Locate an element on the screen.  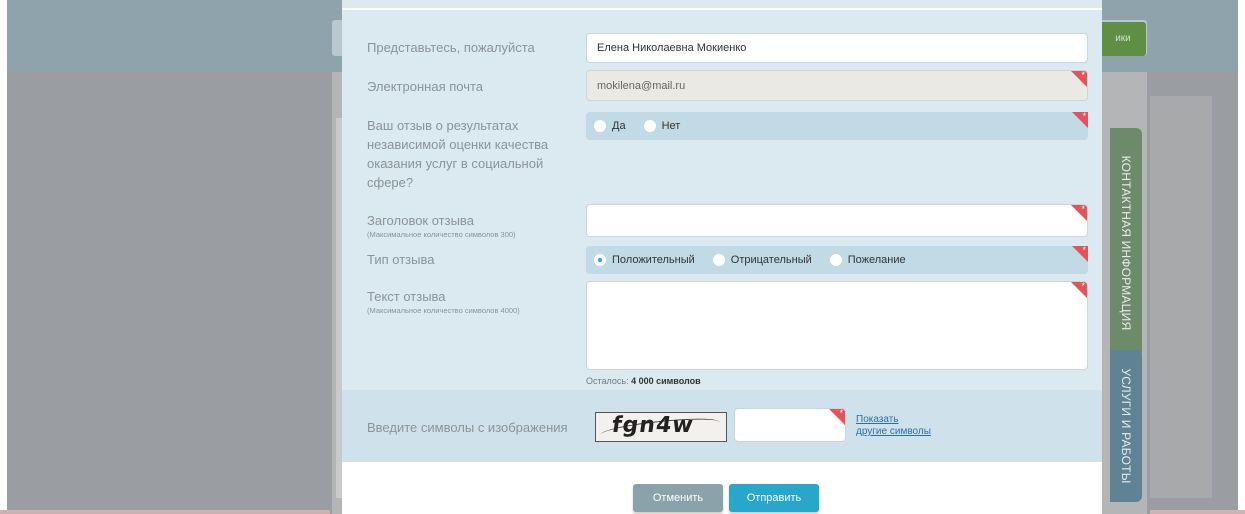
name-input: Елена Николаевна Мокиенко is located at coordinates (837, 48).